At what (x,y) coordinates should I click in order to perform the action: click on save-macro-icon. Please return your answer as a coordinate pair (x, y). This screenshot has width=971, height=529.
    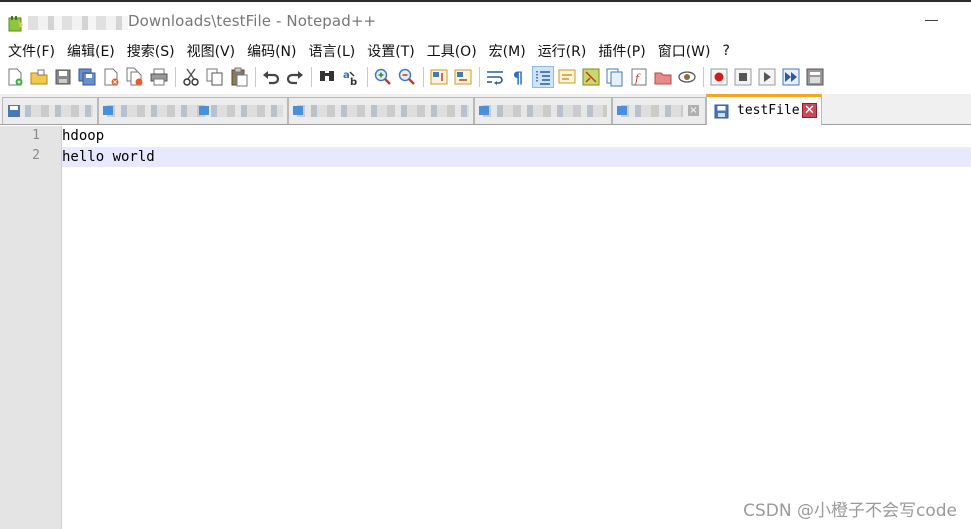
    Looking at the image, I should click on (815, 77).